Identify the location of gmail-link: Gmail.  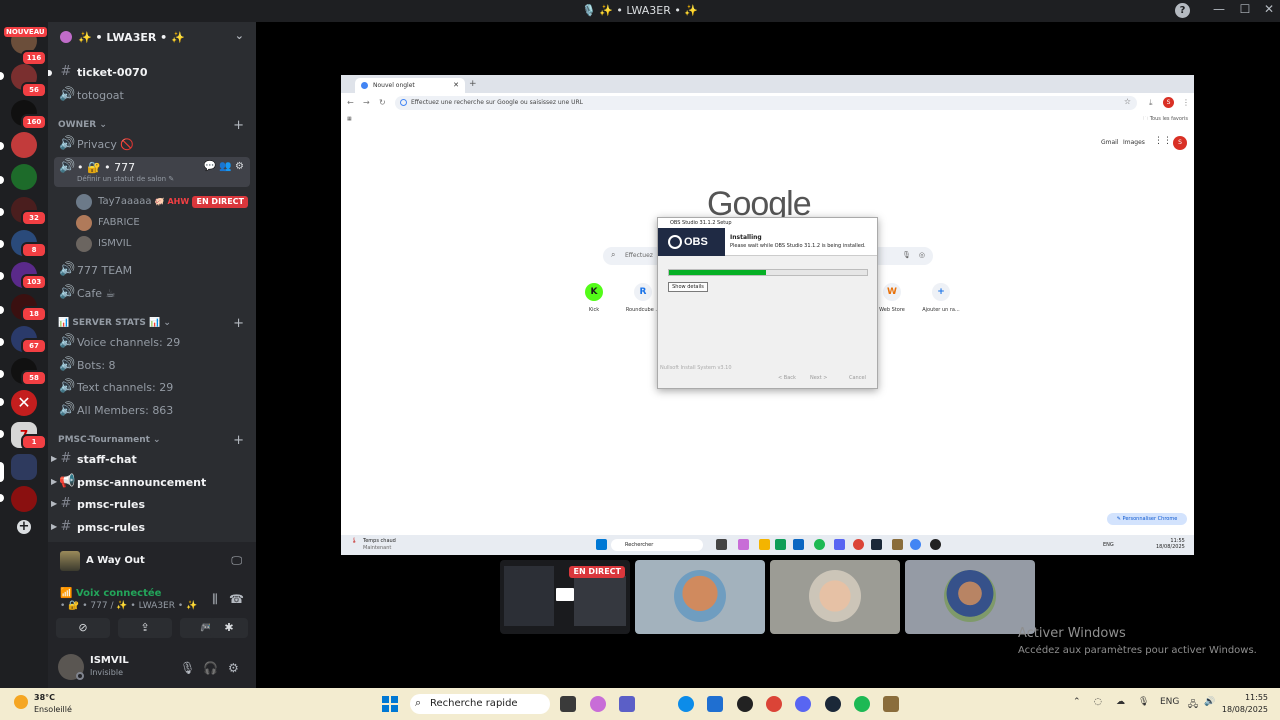
(1110, 142).